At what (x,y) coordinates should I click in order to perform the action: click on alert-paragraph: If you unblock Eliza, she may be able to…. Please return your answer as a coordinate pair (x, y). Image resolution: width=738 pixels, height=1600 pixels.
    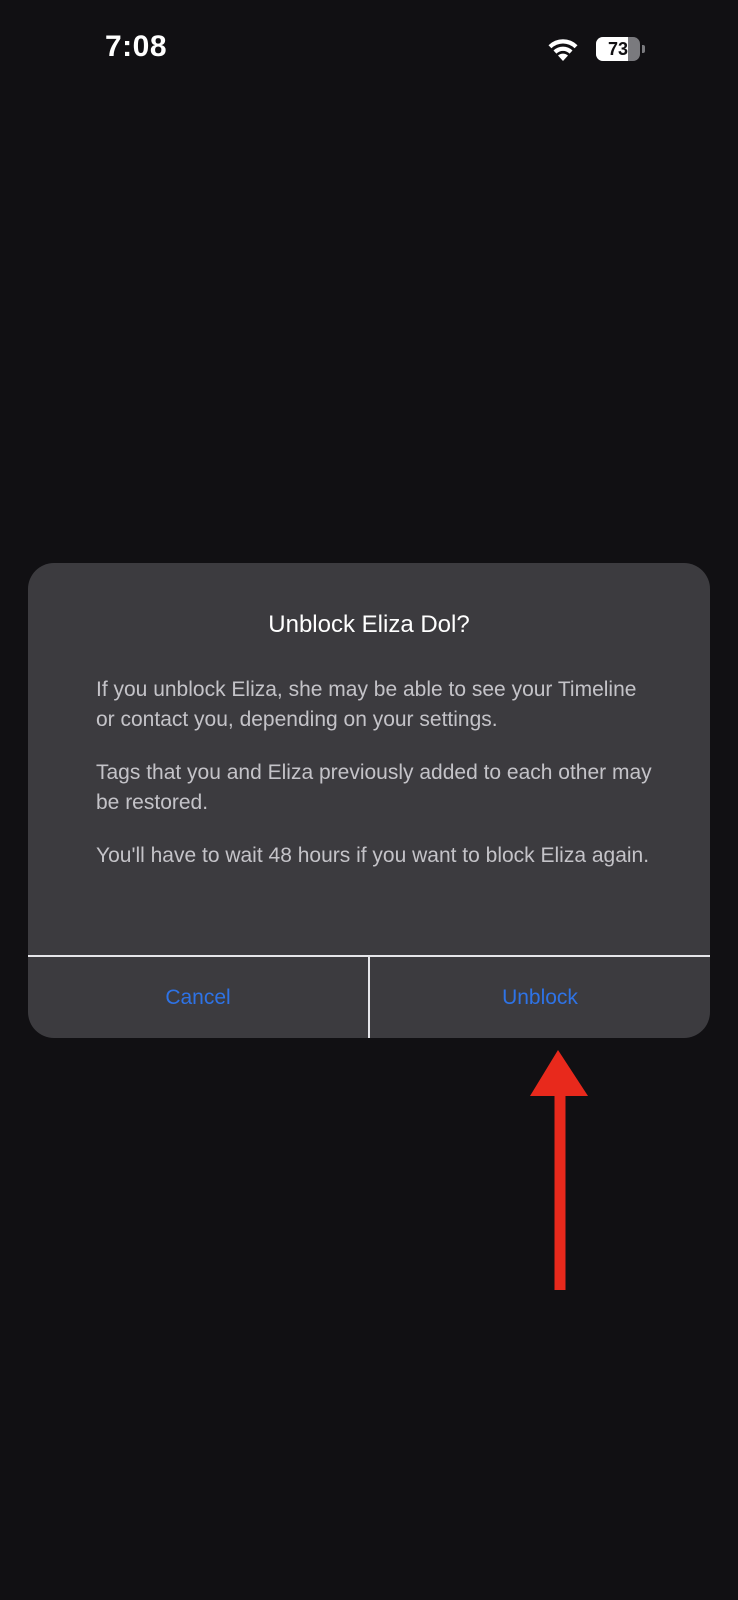
    Looking at the image, I should click on (366, 704).